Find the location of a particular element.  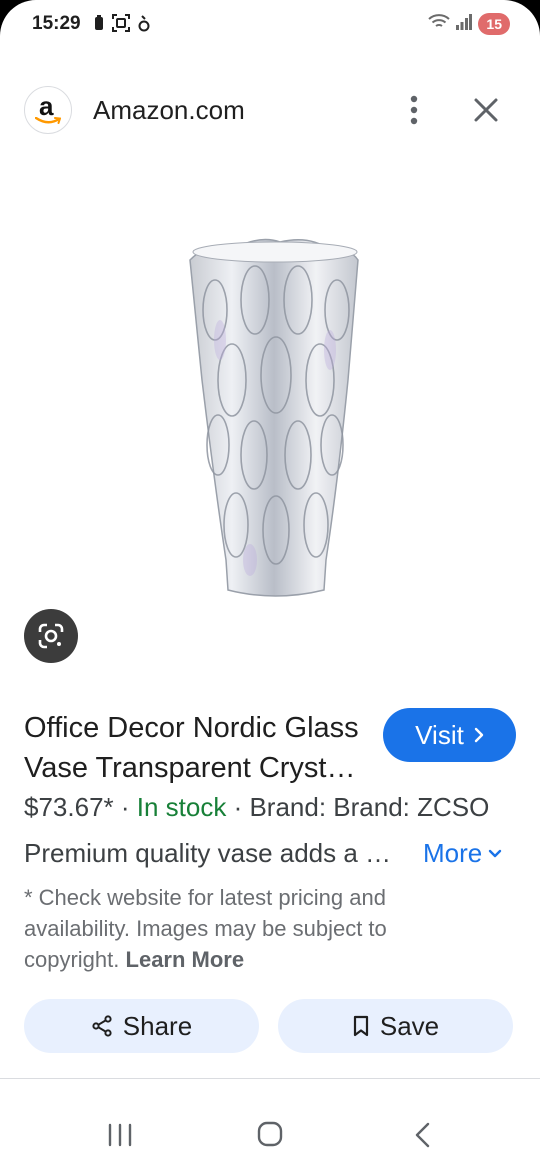

visit-button: Visit is located at coordinates (449, 735).